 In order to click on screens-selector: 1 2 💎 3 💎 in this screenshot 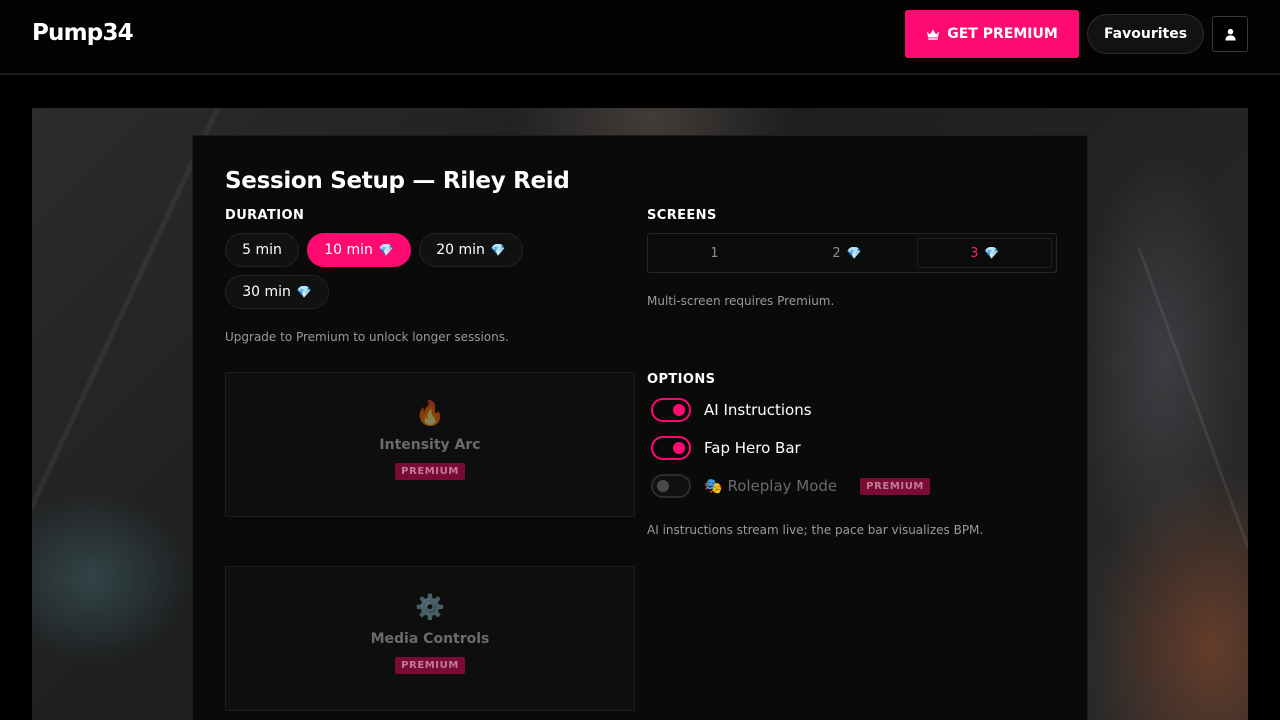, I will do `click(852, 253)`.